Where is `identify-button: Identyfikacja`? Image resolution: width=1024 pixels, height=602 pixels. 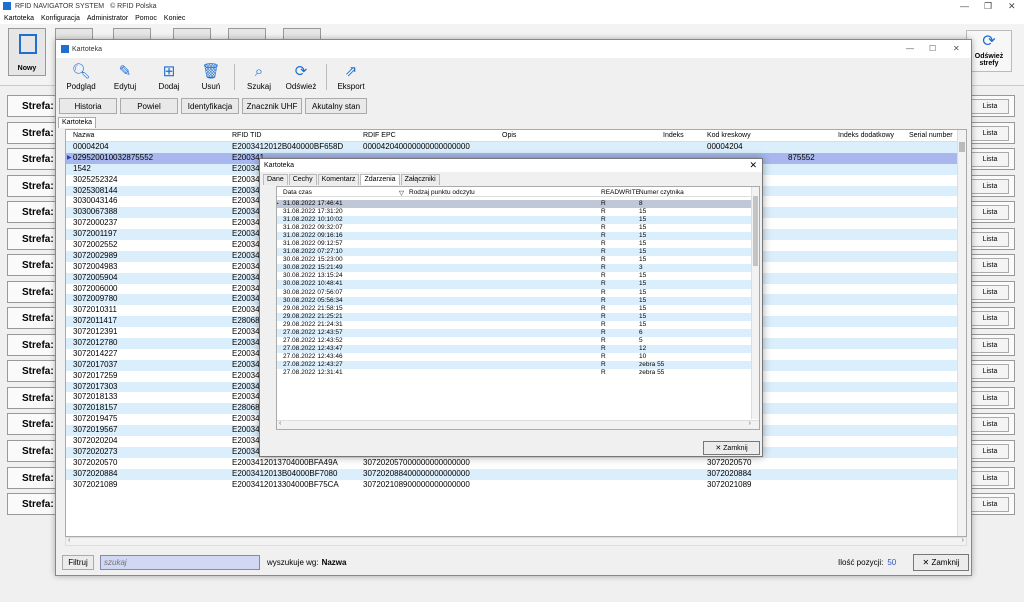 identify-button: Identyfikacja is located at coordinates (210, 106).